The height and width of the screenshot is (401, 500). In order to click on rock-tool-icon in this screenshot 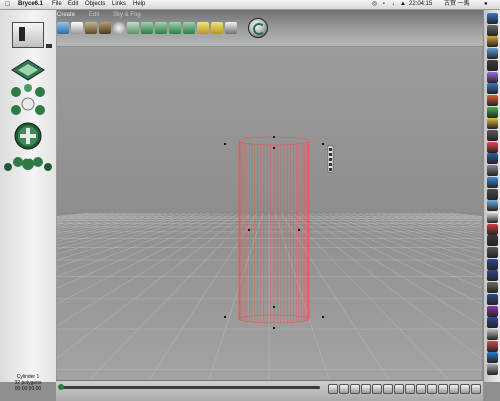, I will do `click(119, 28)`.